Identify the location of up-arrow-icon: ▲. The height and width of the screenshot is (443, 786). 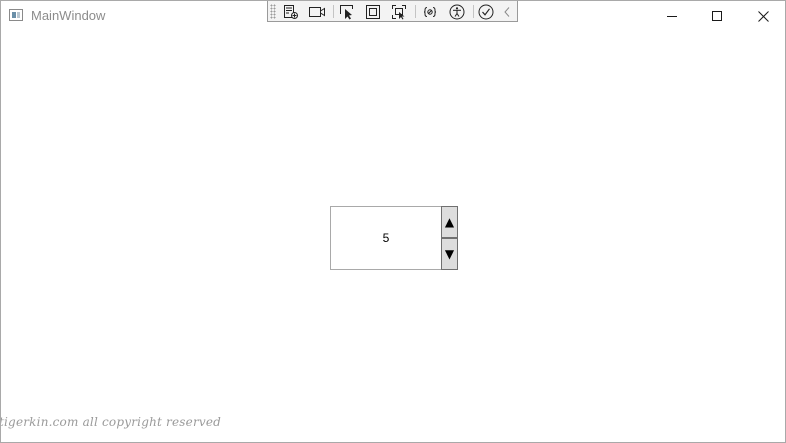
(449, 222).